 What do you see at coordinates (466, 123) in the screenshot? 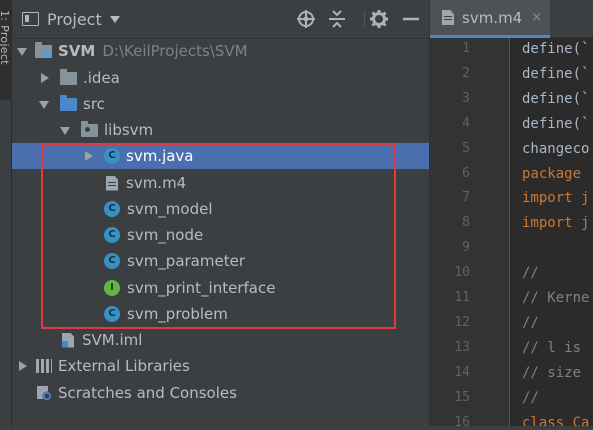
I see `line-number: 4` at bounding box center [466, 123].